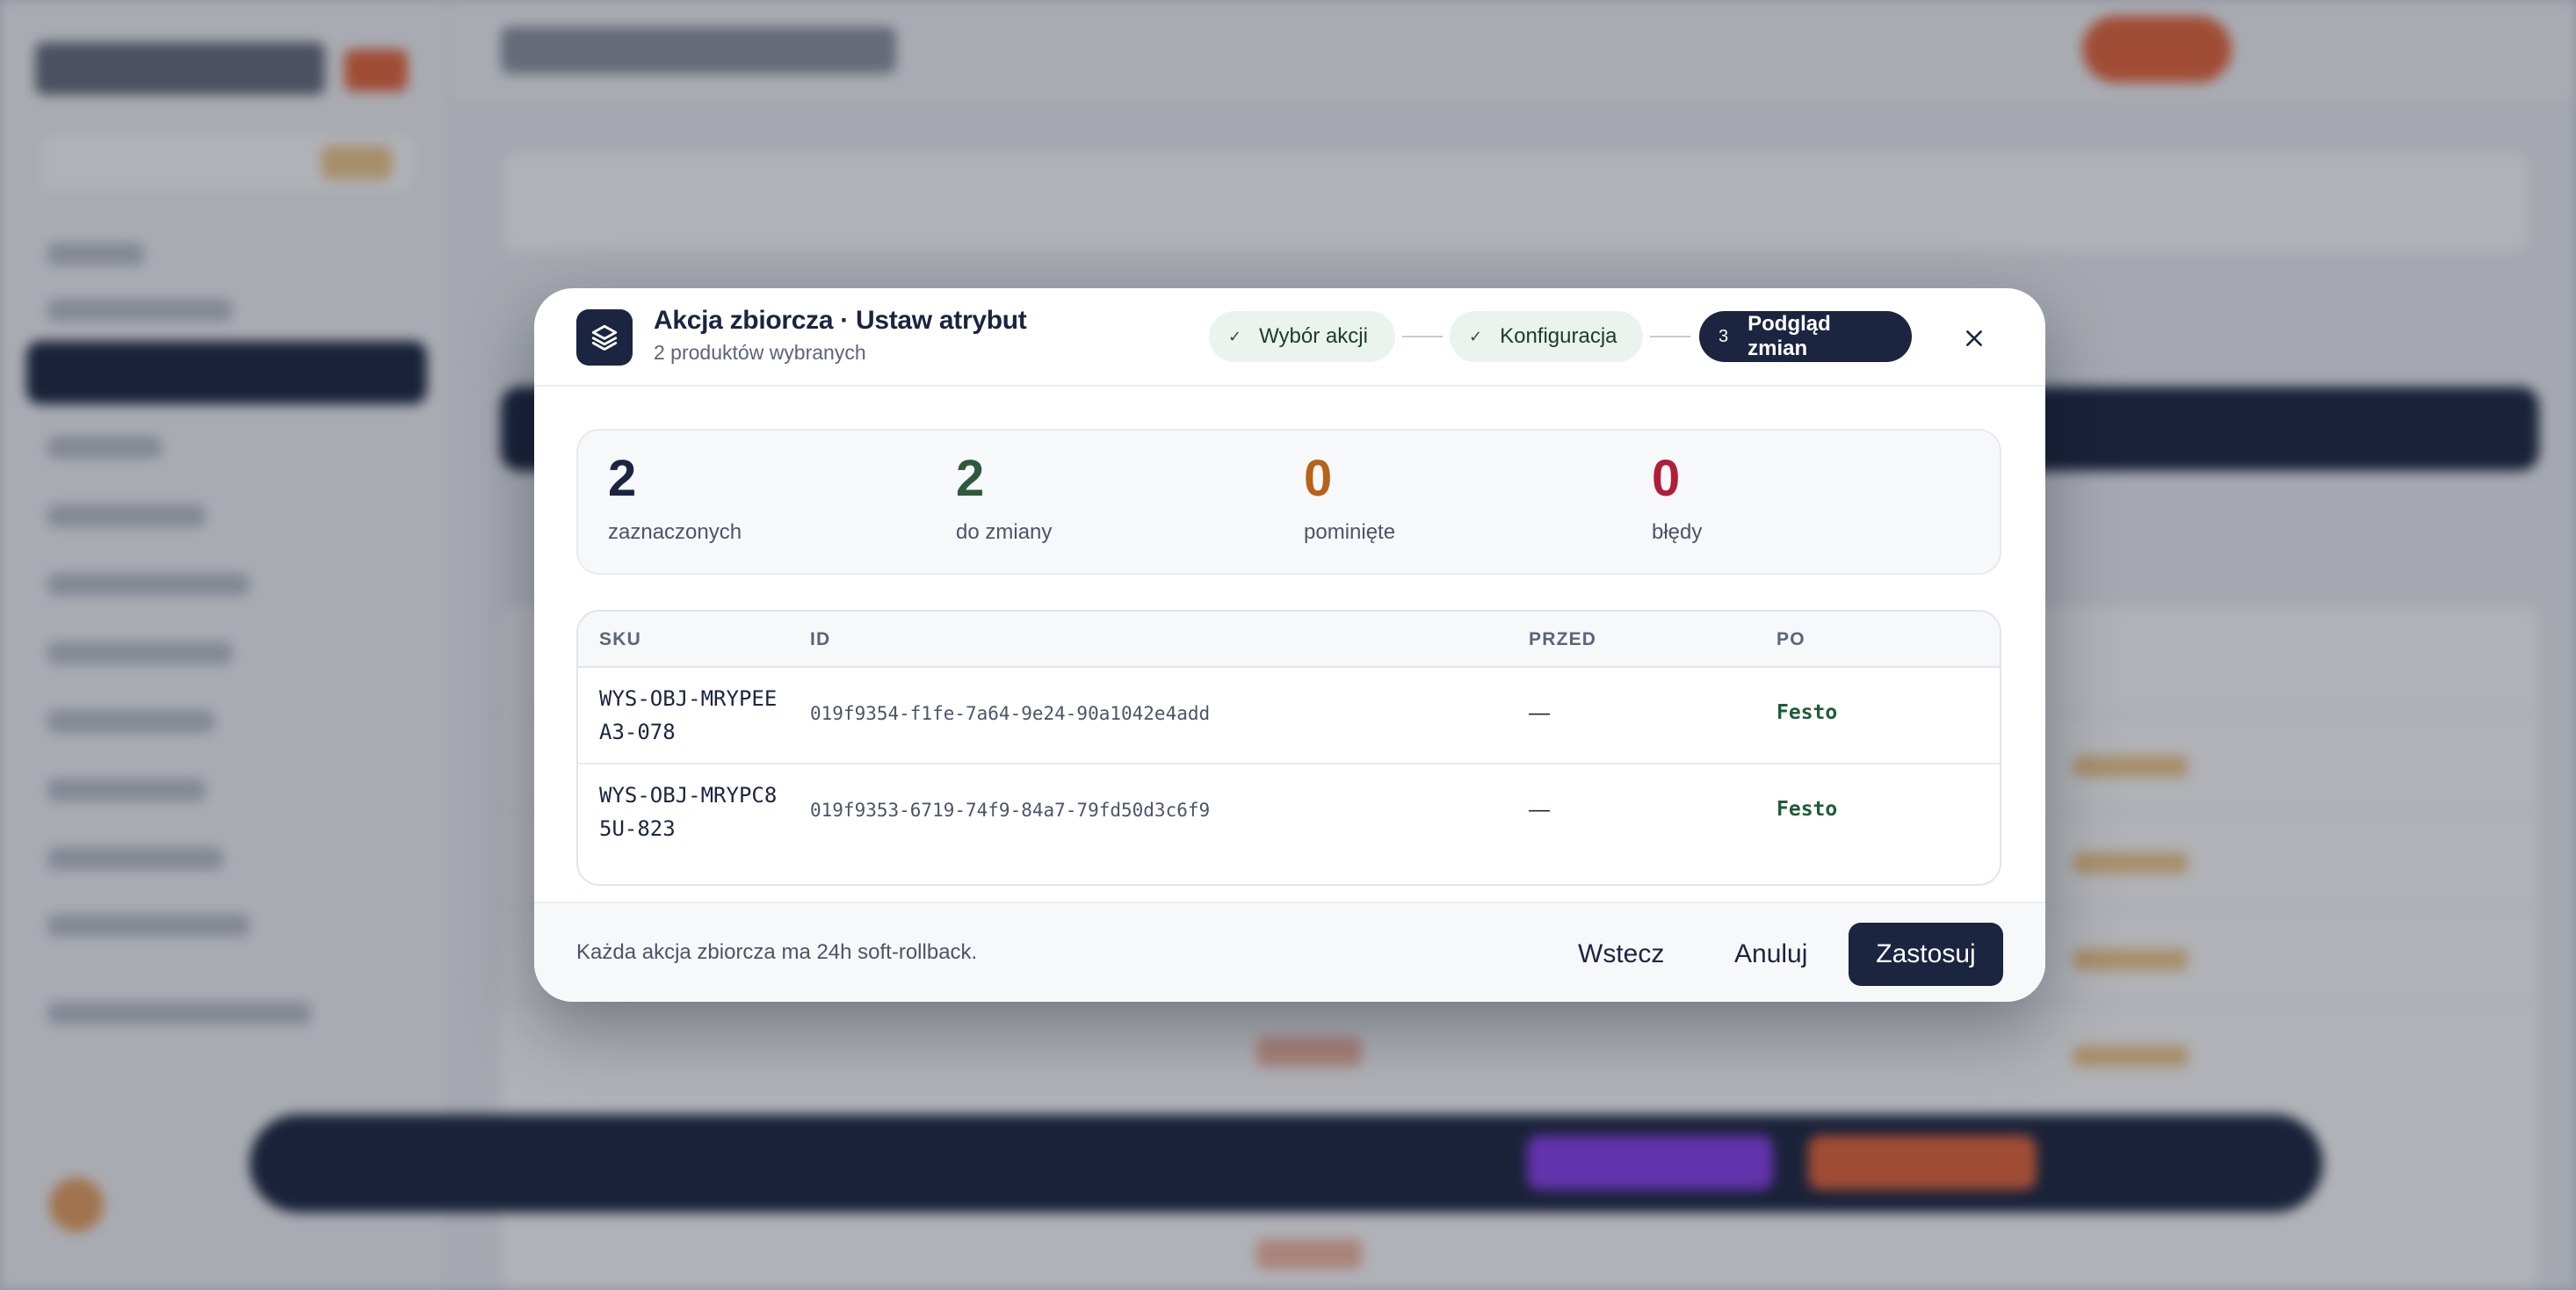 This screenshot has width=2576, height=1290. I want to click on modal-subtitle: 2 produktów wybranych, so click(760, 353).